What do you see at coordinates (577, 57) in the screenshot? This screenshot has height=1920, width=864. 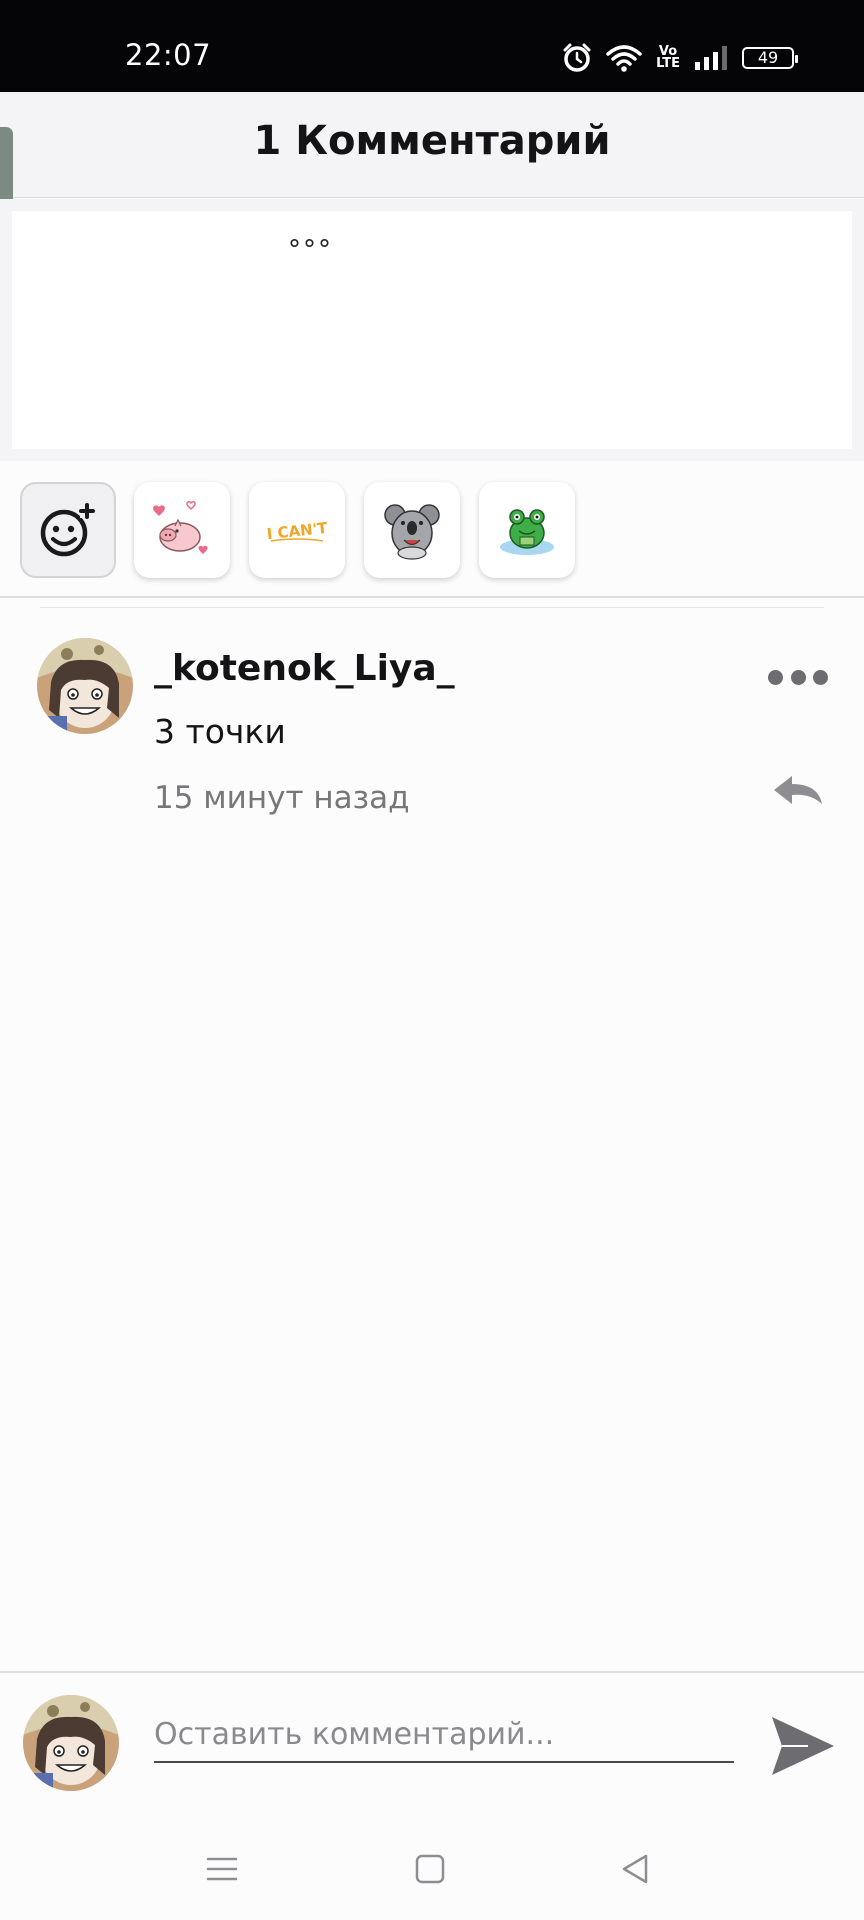 I see `alarm-icon` at bounding box center [577, 57].